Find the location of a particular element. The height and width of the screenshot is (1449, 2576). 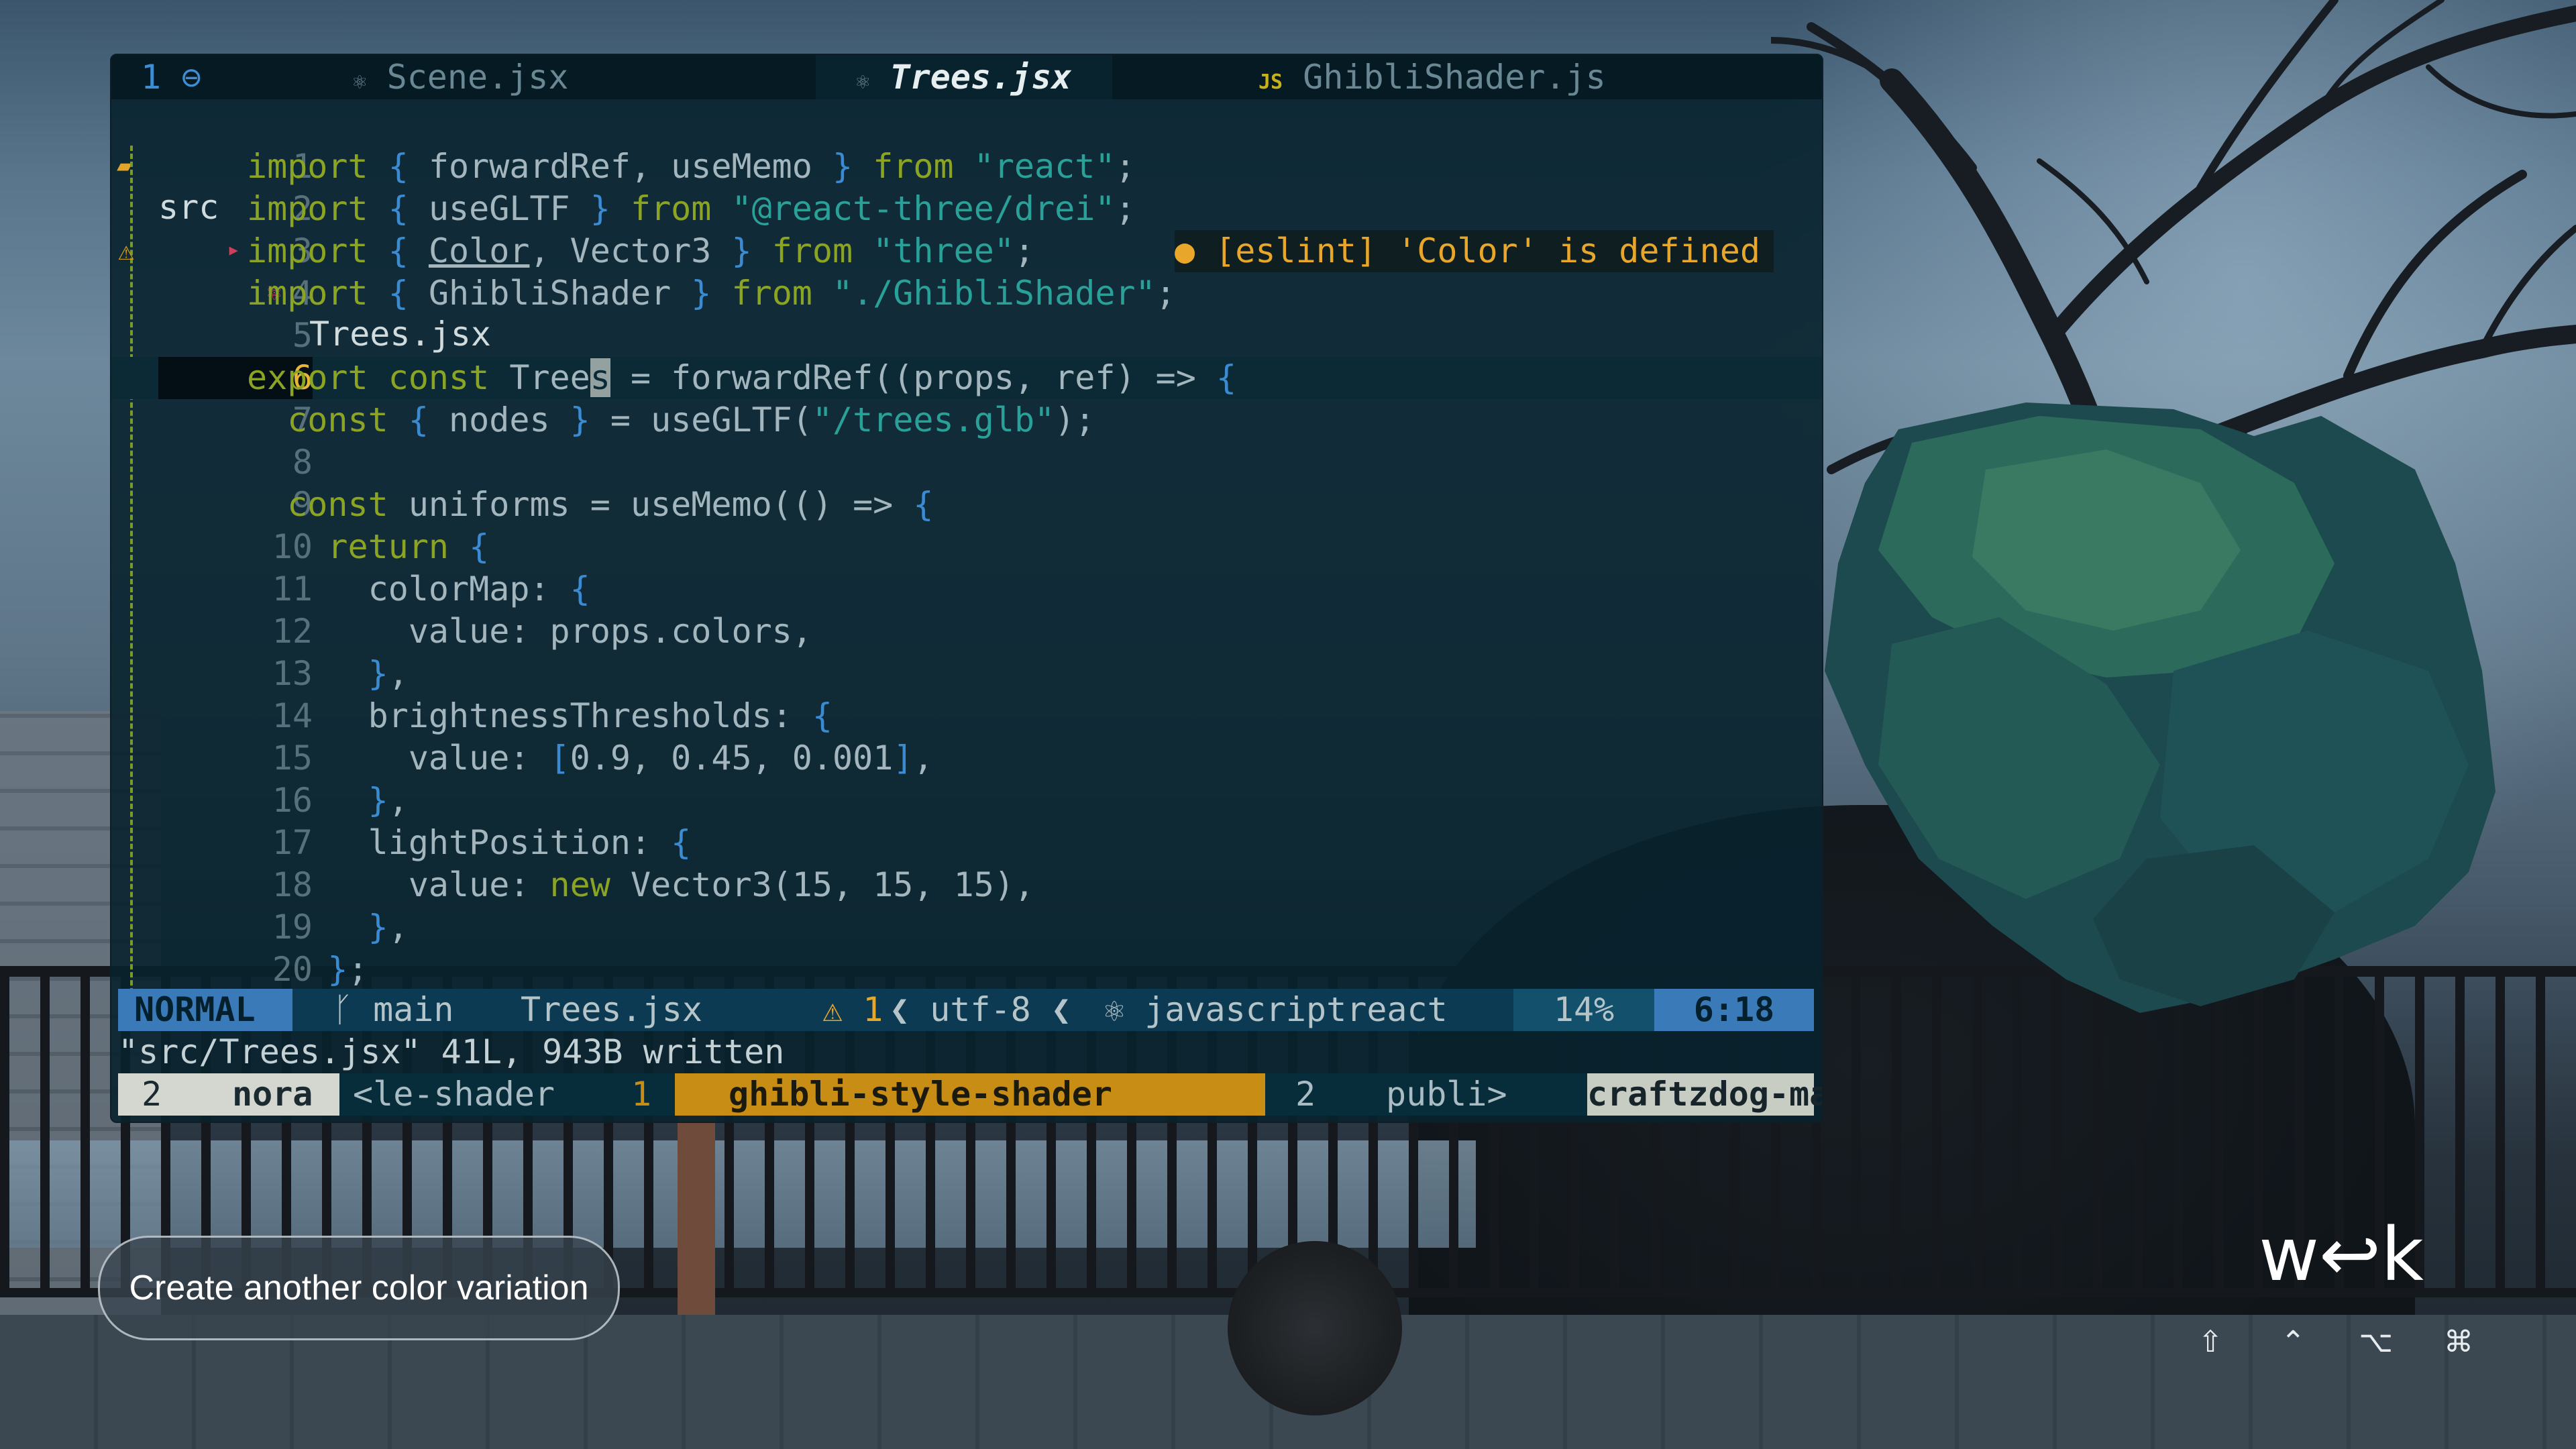

code-line: 13 }, is located at coordinates (328, 673).